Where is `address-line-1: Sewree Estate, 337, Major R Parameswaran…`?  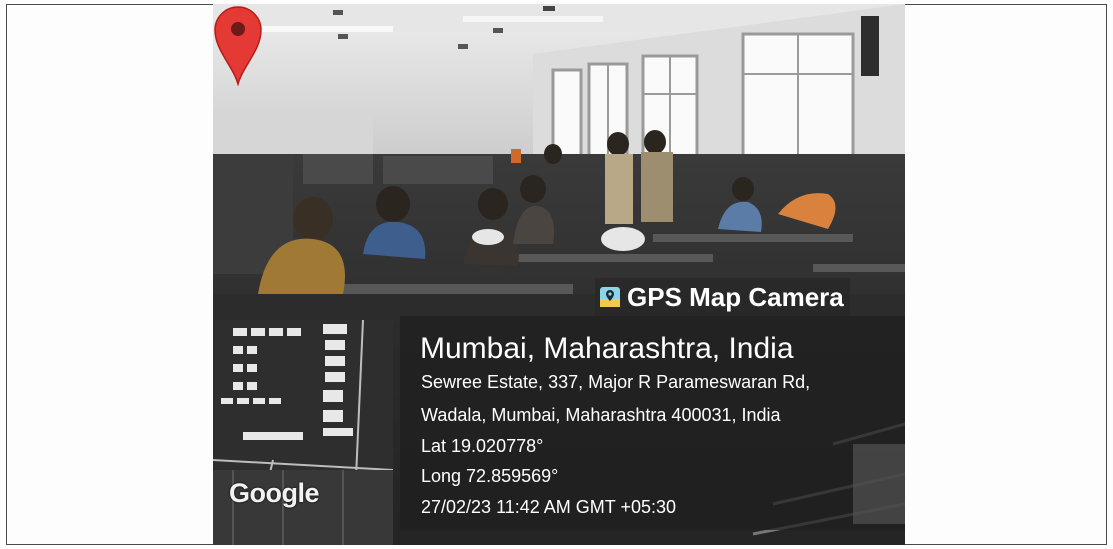 address-line-1: Sewree Estate, 337, Major R Parameswaran… is located at coordinates (616, 382).